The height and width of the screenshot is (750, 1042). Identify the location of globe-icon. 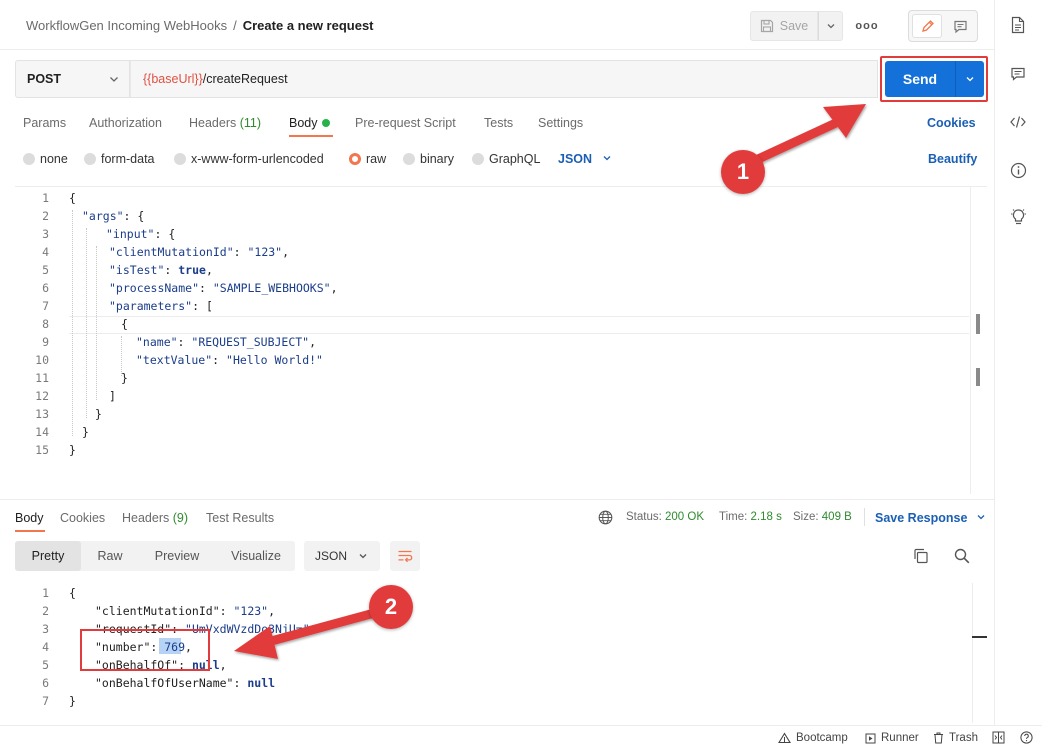
(605, 517).